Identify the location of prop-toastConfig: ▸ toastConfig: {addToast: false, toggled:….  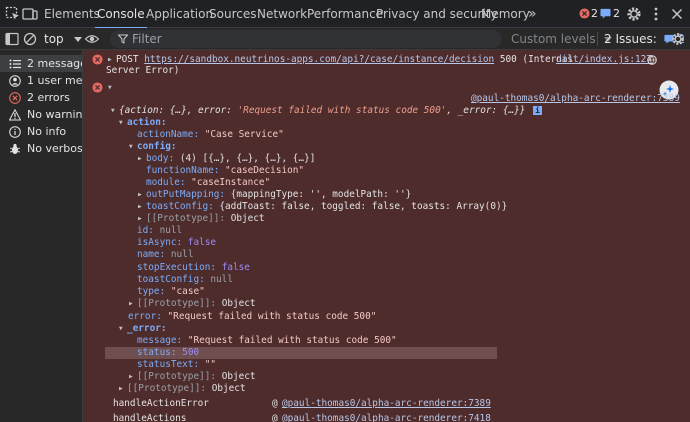
(322, 207).